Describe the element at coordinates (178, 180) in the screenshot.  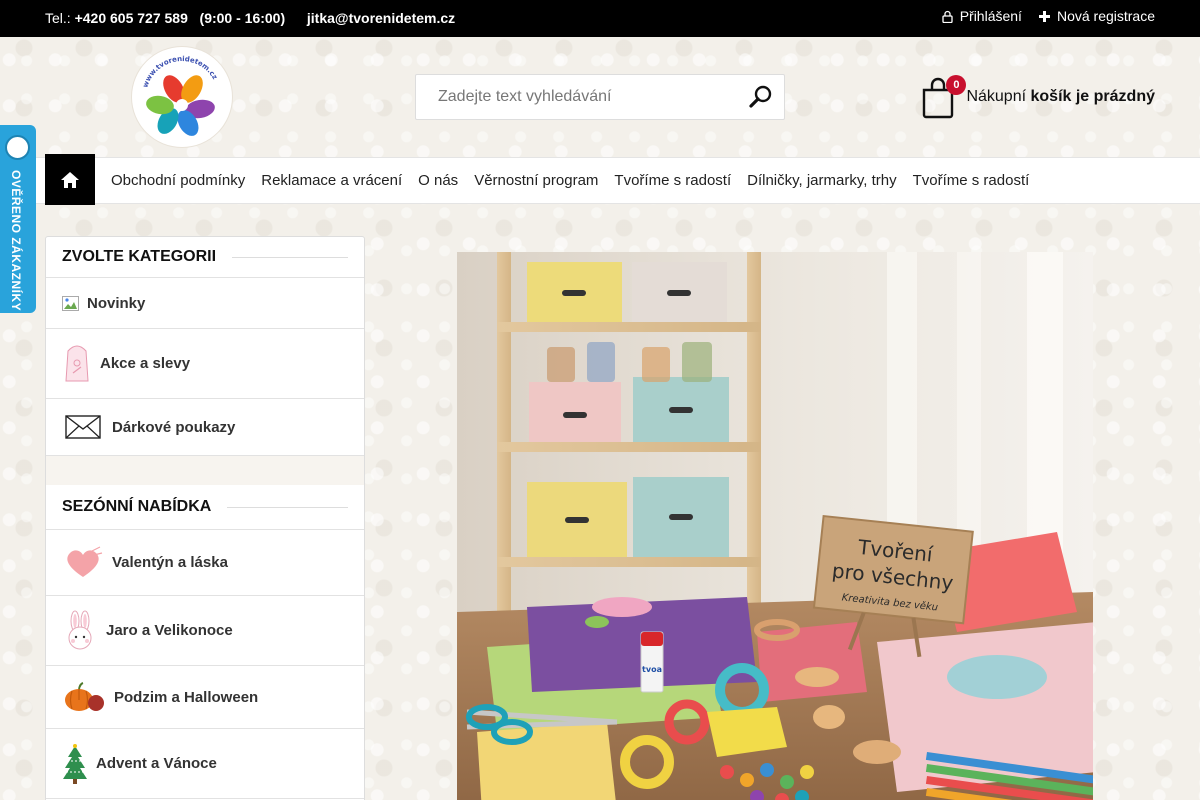
I see `nav-item-terms: Obchodní podmínky` at that location.